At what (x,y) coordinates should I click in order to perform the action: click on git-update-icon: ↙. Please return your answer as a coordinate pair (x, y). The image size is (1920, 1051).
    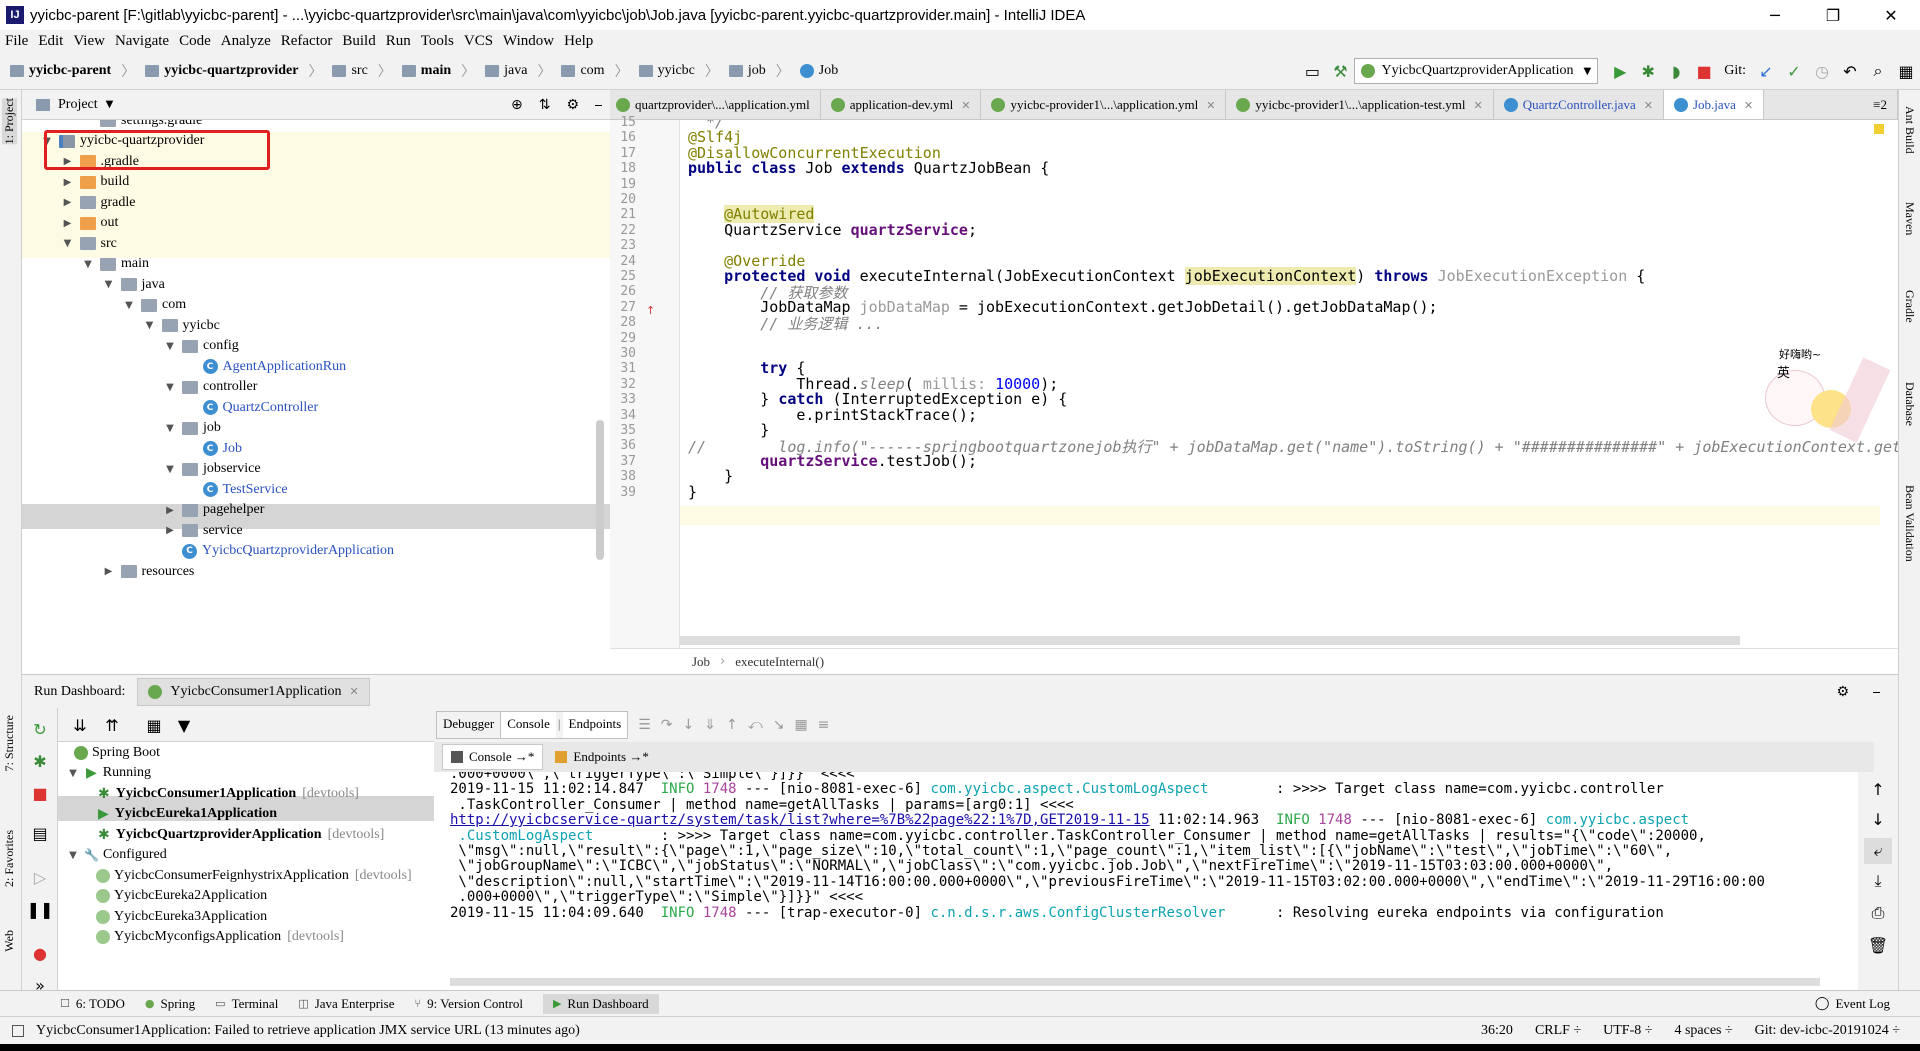
    Looking at the image, I should click on (1766, 71).